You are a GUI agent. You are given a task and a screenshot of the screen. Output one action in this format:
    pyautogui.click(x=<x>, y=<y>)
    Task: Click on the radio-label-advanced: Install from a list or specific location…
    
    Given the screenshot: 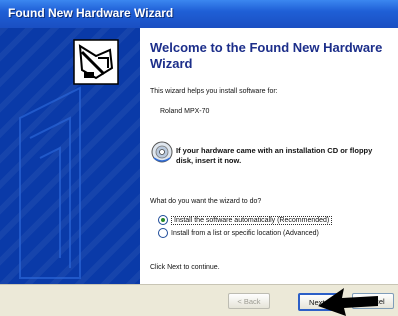 What is the action you would take?
    pyautogui.click(x=245, y=233)
    